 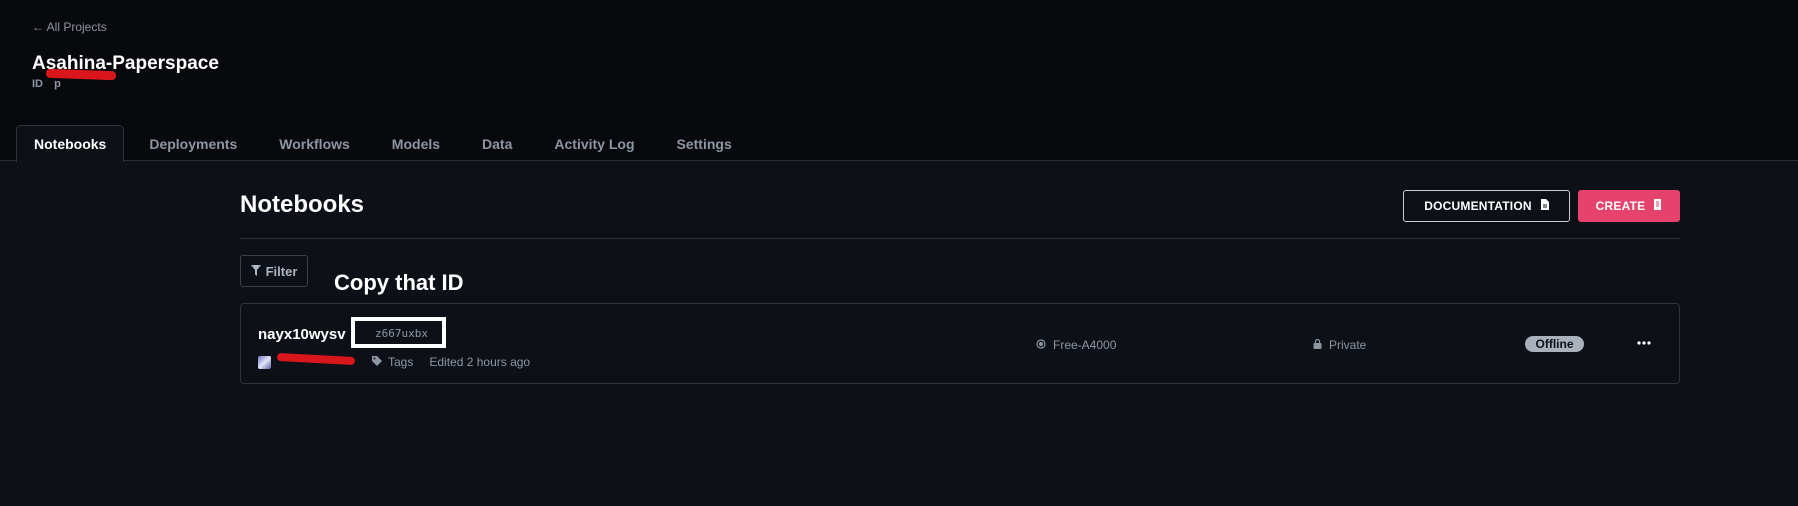 I want to click on create-icon, so click(x=1657, y=206).